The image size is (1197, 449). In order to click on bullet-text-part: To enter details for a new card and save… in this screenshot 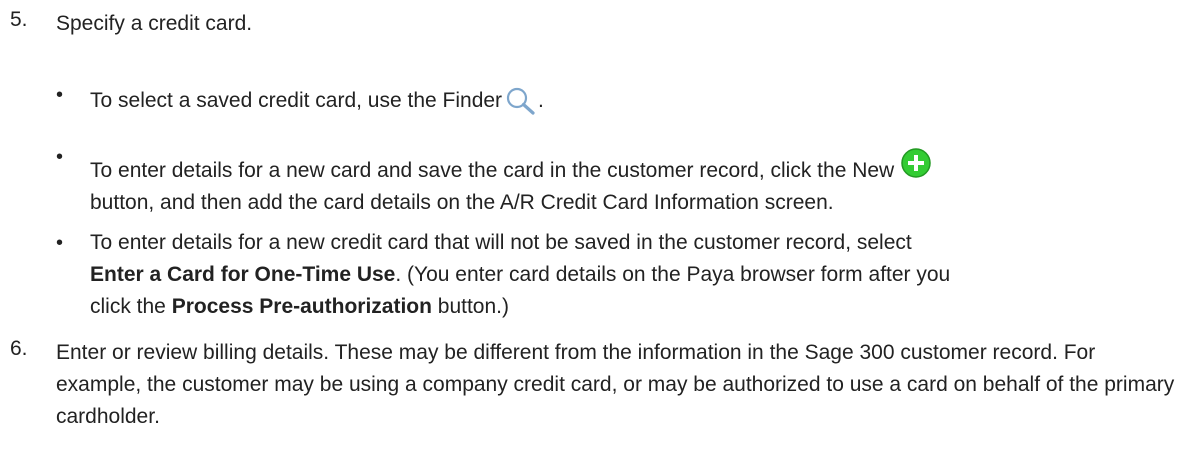, I will do `click(492, 170)`.